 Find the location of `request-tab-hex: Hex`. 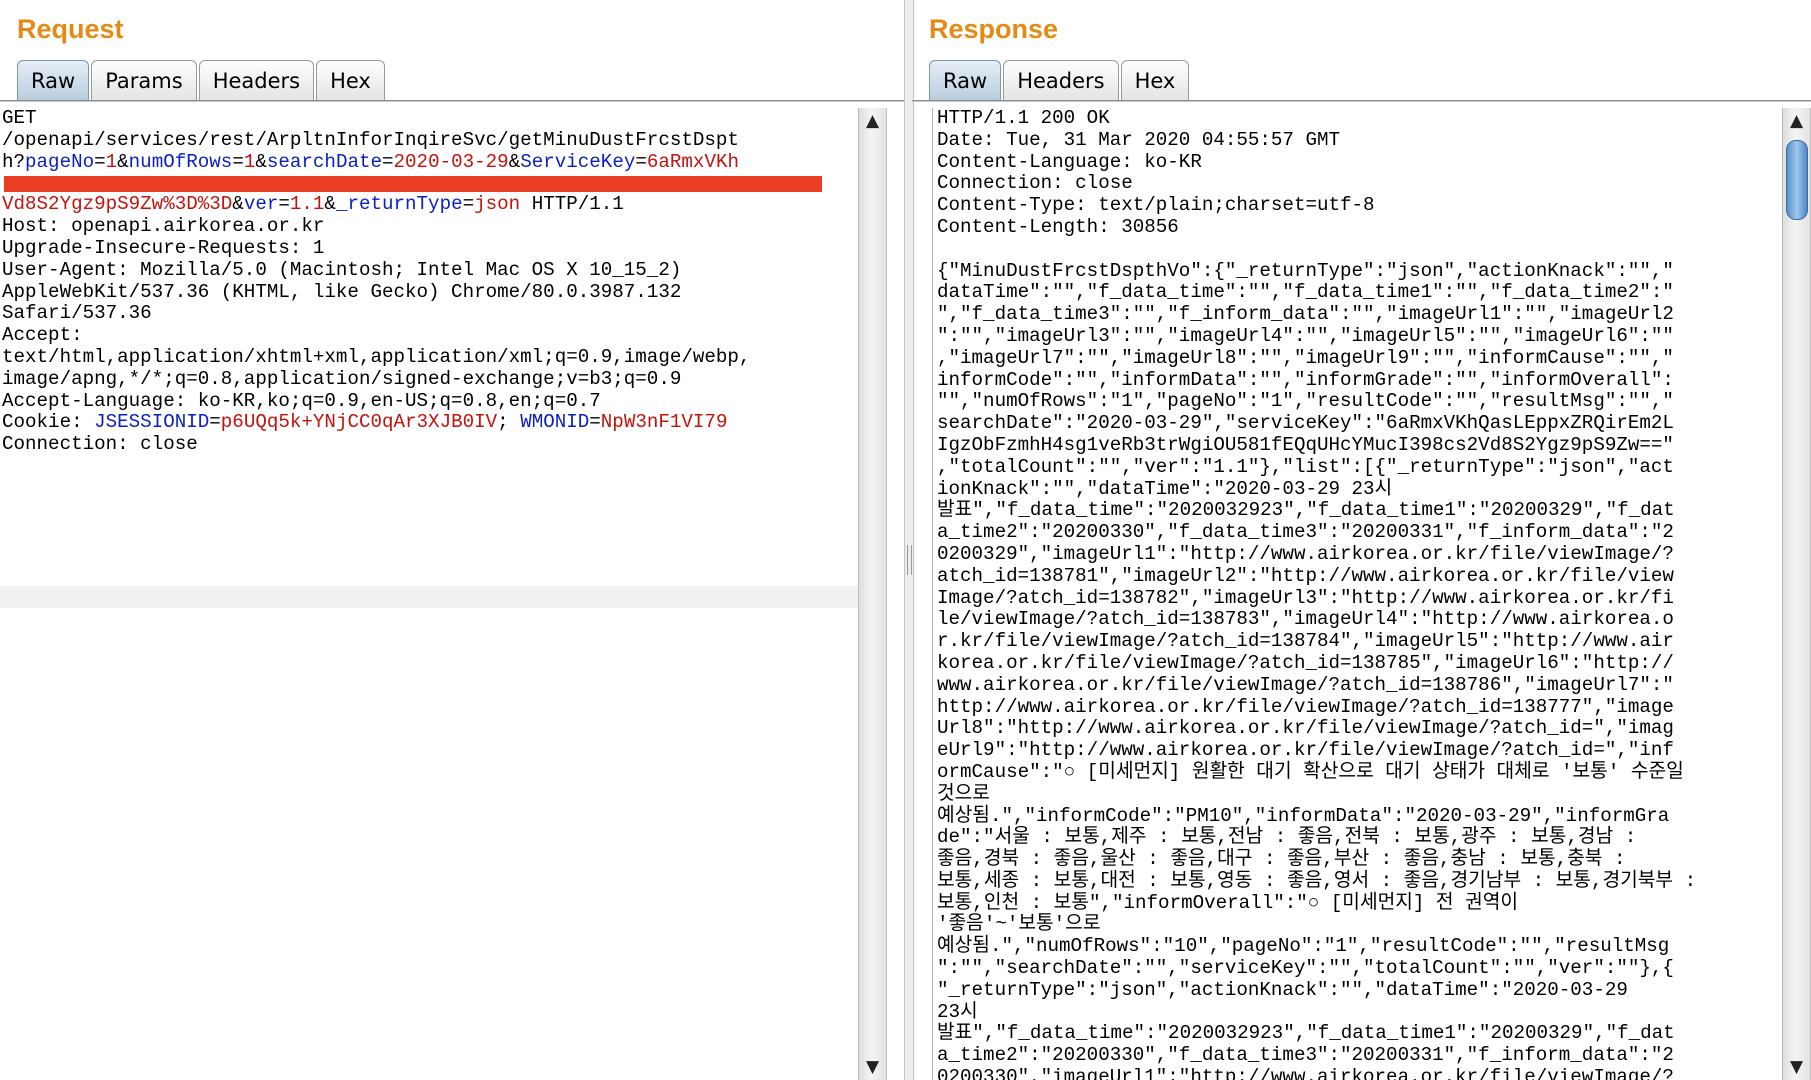

request-tab-hex: Hex is located at coordinates (350, 80).